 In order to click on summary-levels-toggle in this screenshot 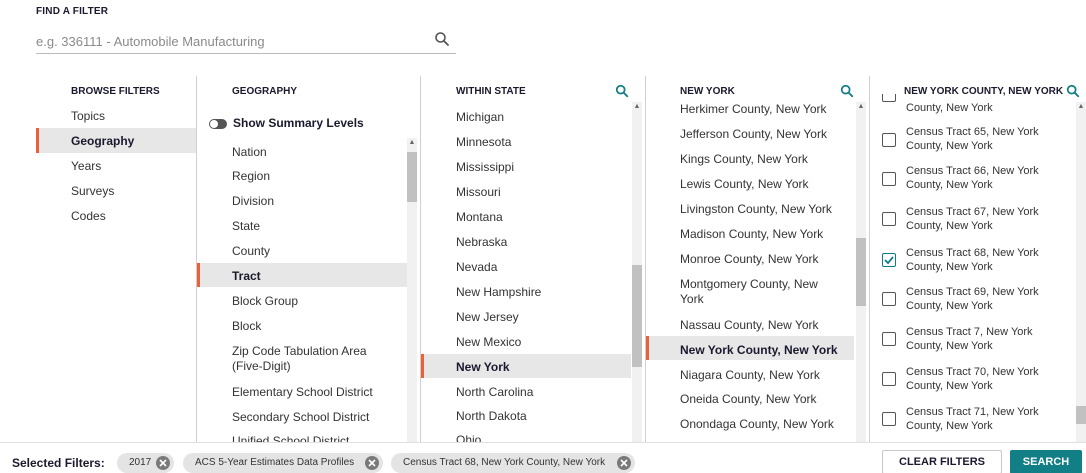, I will do `click(218, 124)`.